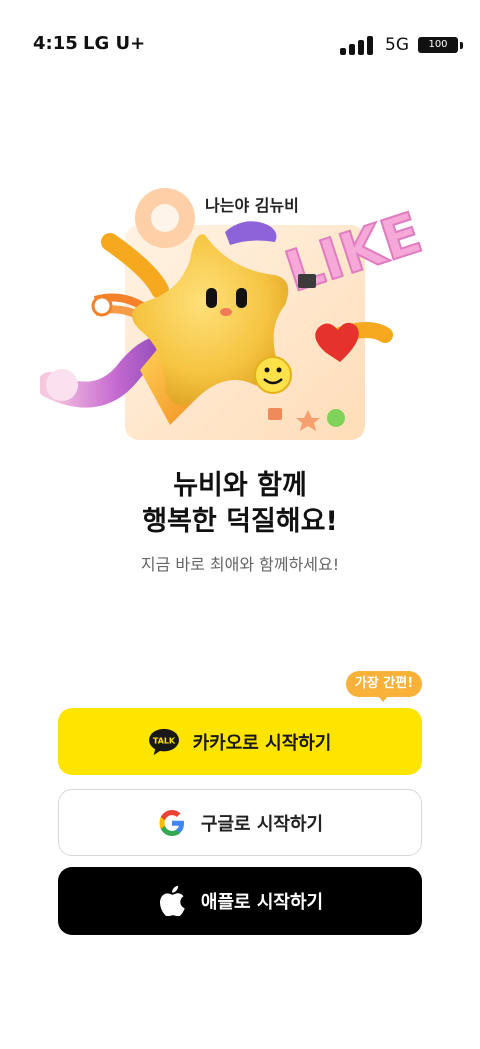  Describe the element at coordinates (252, 205) in the screenshot. I see `hero-caption: 나는야 김뉴비` at that location.